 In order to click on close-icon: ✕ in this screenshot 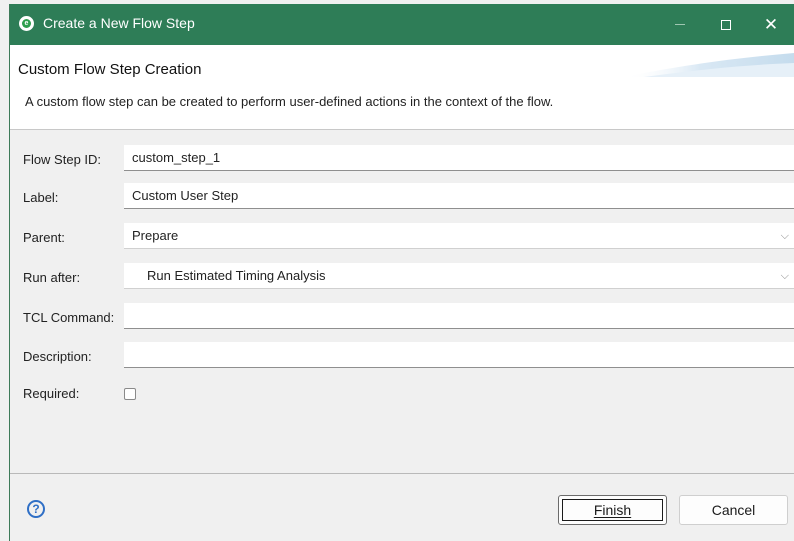, I will do `click(771, 24)`.